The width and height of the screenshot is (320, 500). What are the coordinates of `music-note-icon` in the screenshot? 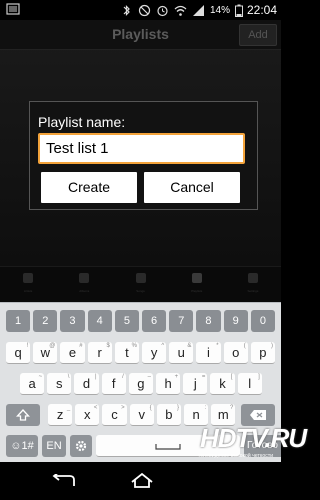 It's located at (140, 278).